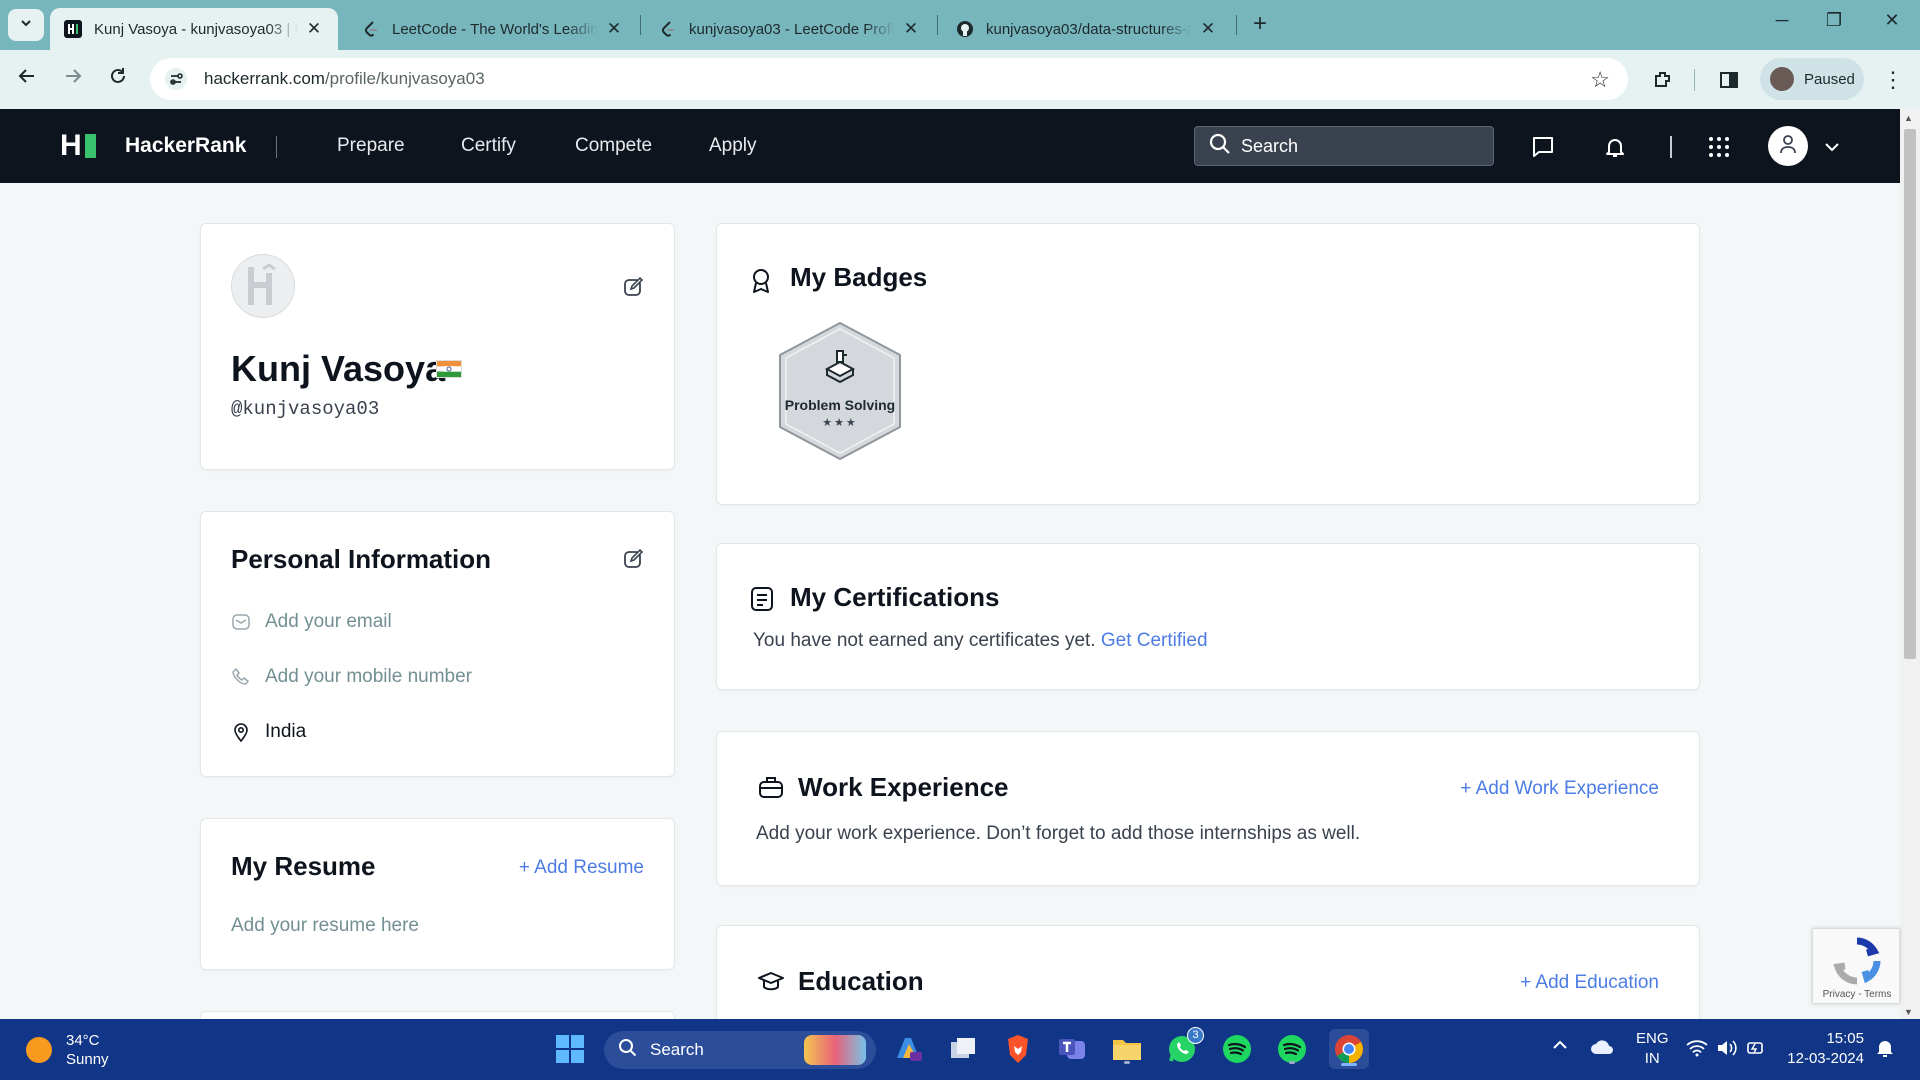  What do you see at coordinates (1344, 146) in the screenshot?
I see `search-input: Search` at bounding box center [1344, 146].